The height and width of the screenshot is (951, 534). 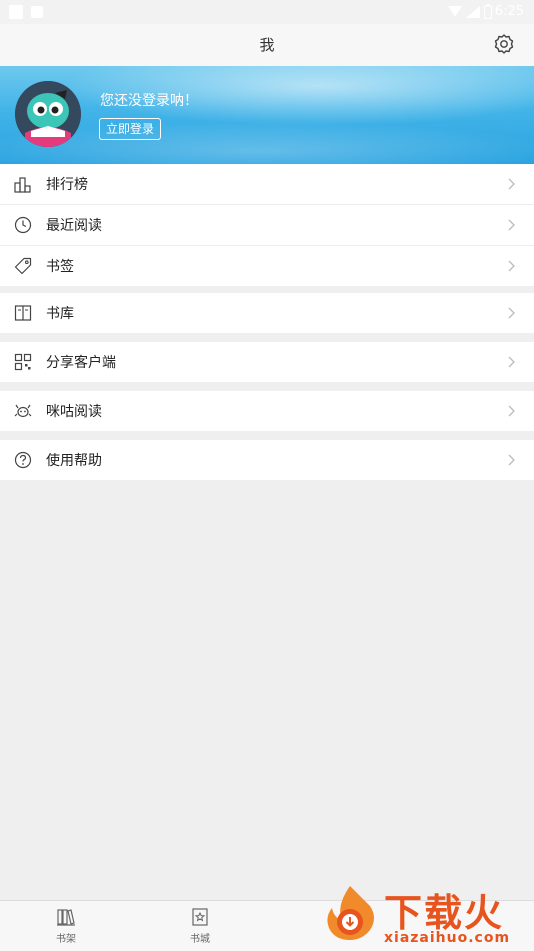 What do you see at coordinates (267, 266) in the screenshot?
I see `menu-item-bookmarks: 书签` at bounding box center [267, 266].